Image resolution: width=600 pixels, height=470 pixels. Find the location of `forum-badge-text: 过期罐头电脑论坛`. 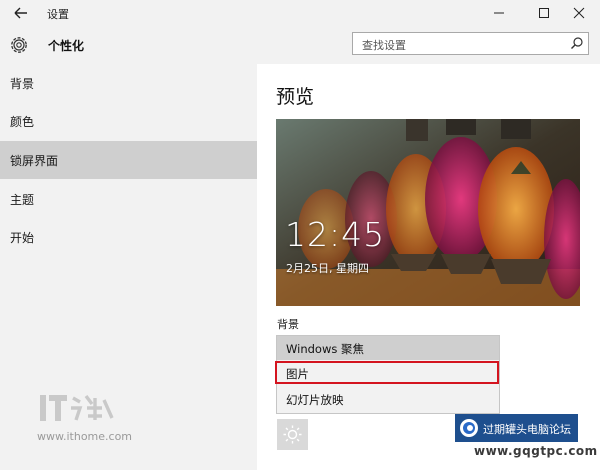

forum-badge-text: 过期罐头电脑论坛 is located at coordinates (527, 429).